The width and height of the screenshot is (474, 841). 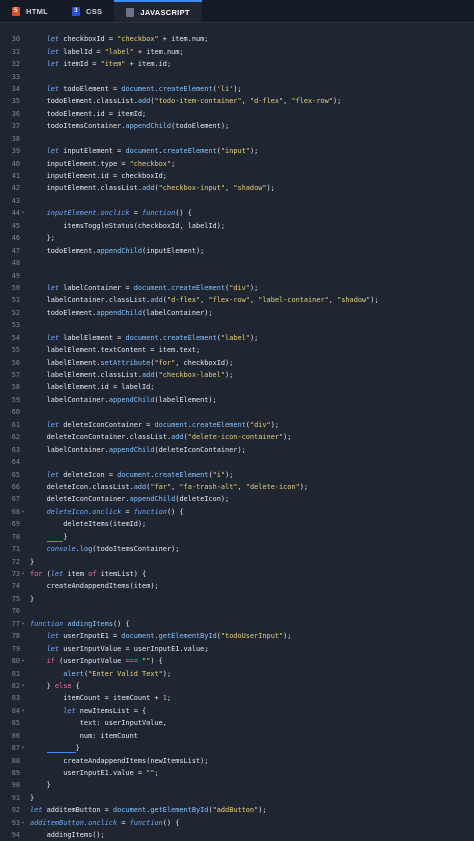 What do you see at coordinates (237, 760) in the screenshot?
I see `code-line: 88 createAndappendItems(newItemsList);` at bounding box center [237, 760].